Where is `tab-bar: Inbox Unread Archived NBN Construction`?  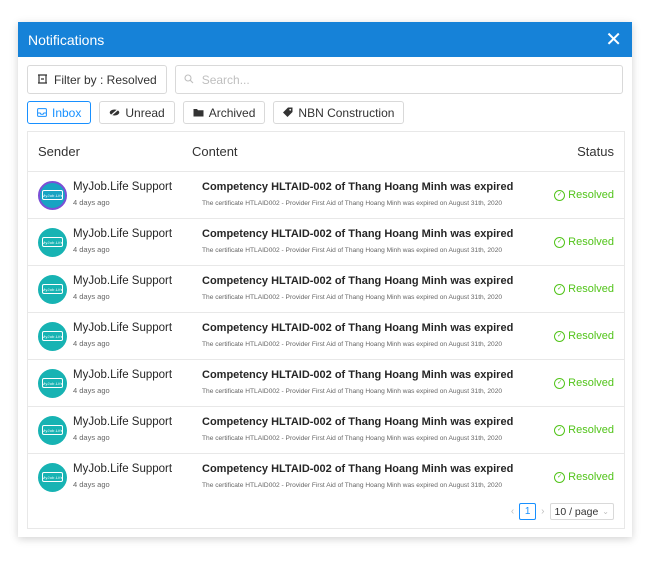 tab-bar: Inbox Unread Archived NBN Construction is located at coordinates (216, 112).